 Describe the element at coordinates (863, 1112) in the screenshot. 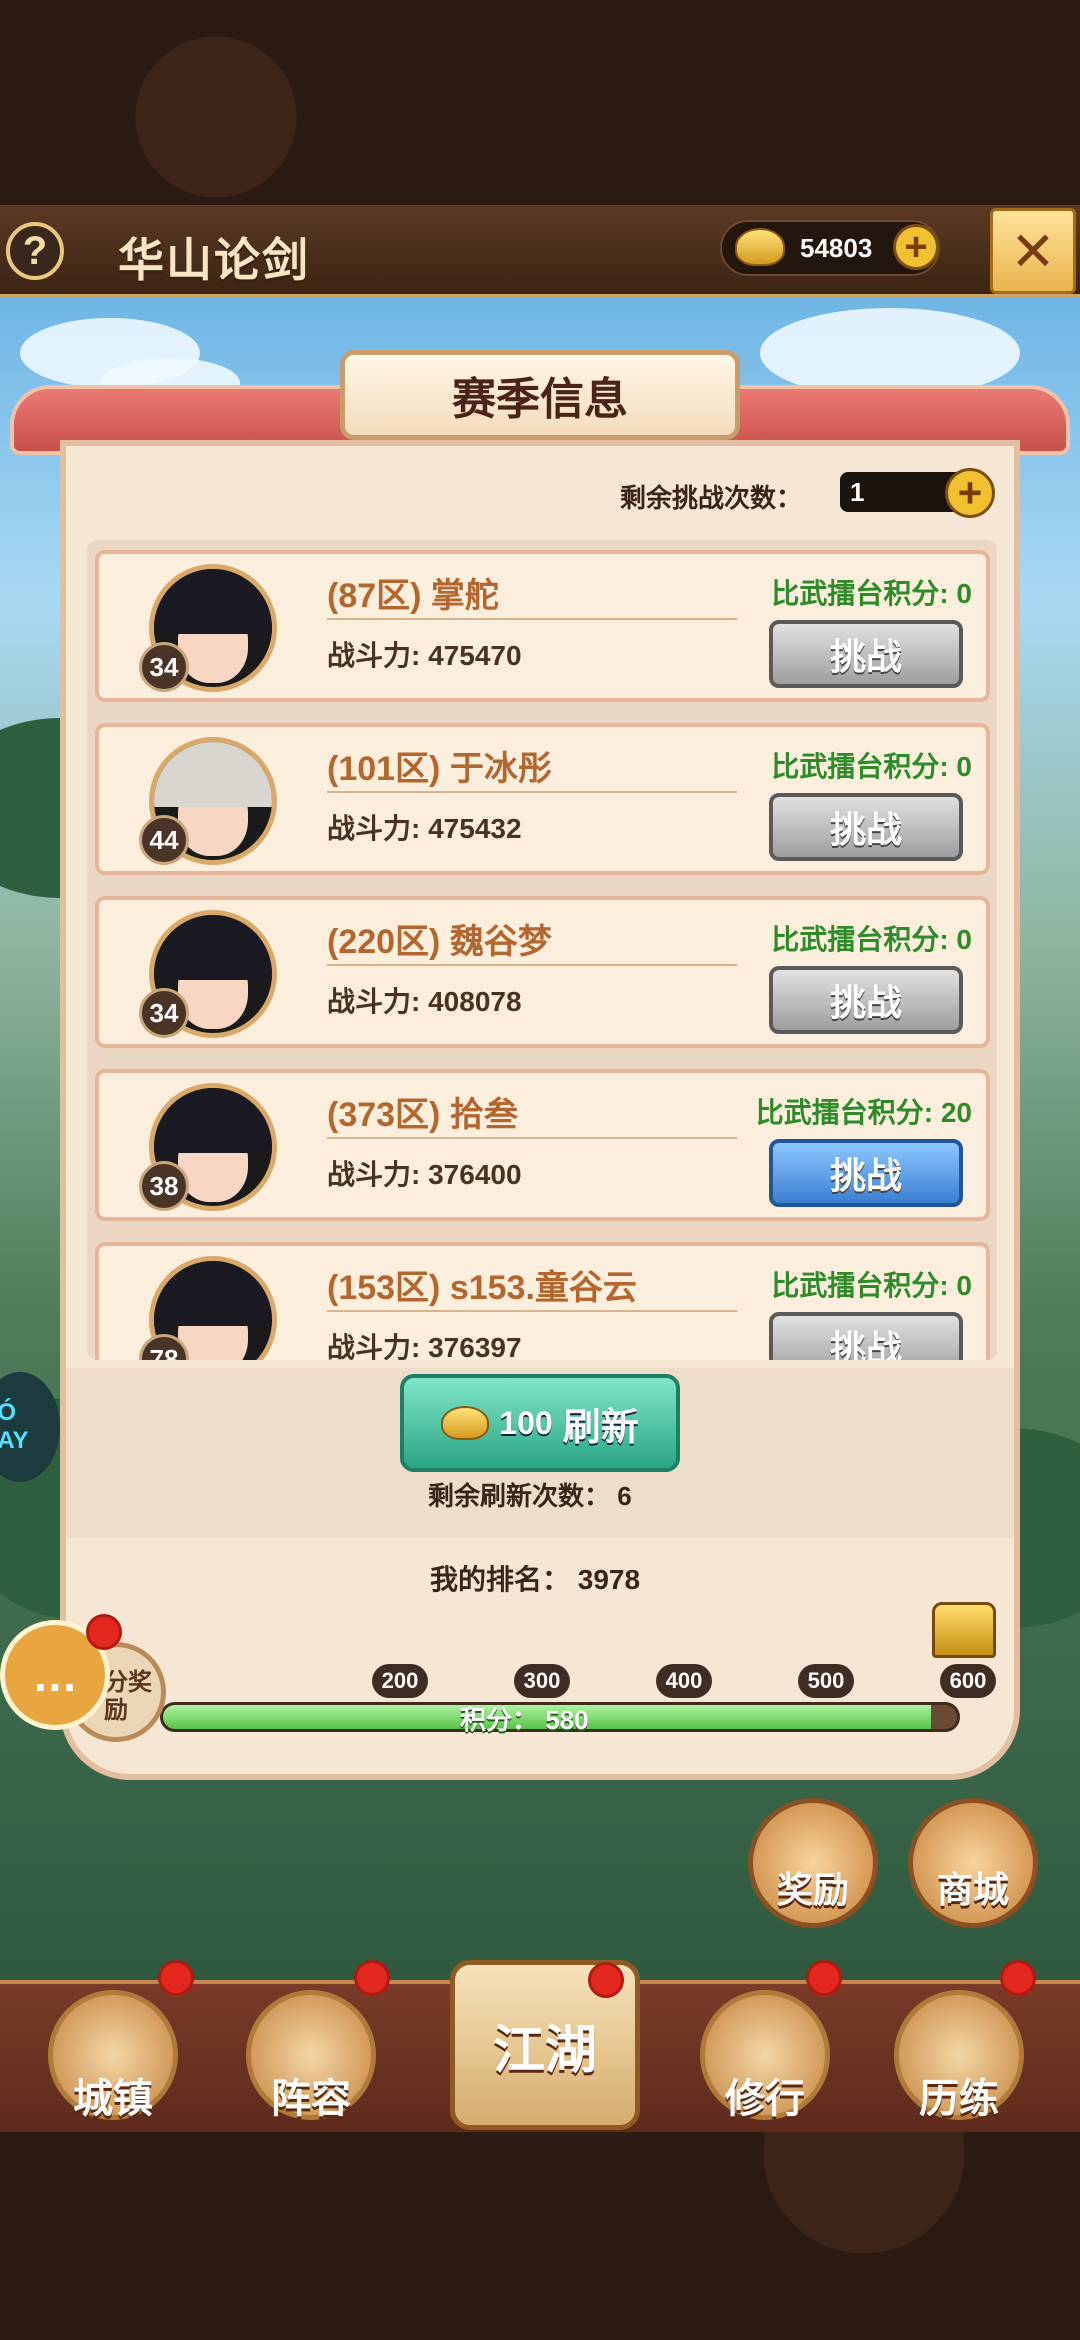

I see `opponent-score: 比武擂台积分: 20` at that location.